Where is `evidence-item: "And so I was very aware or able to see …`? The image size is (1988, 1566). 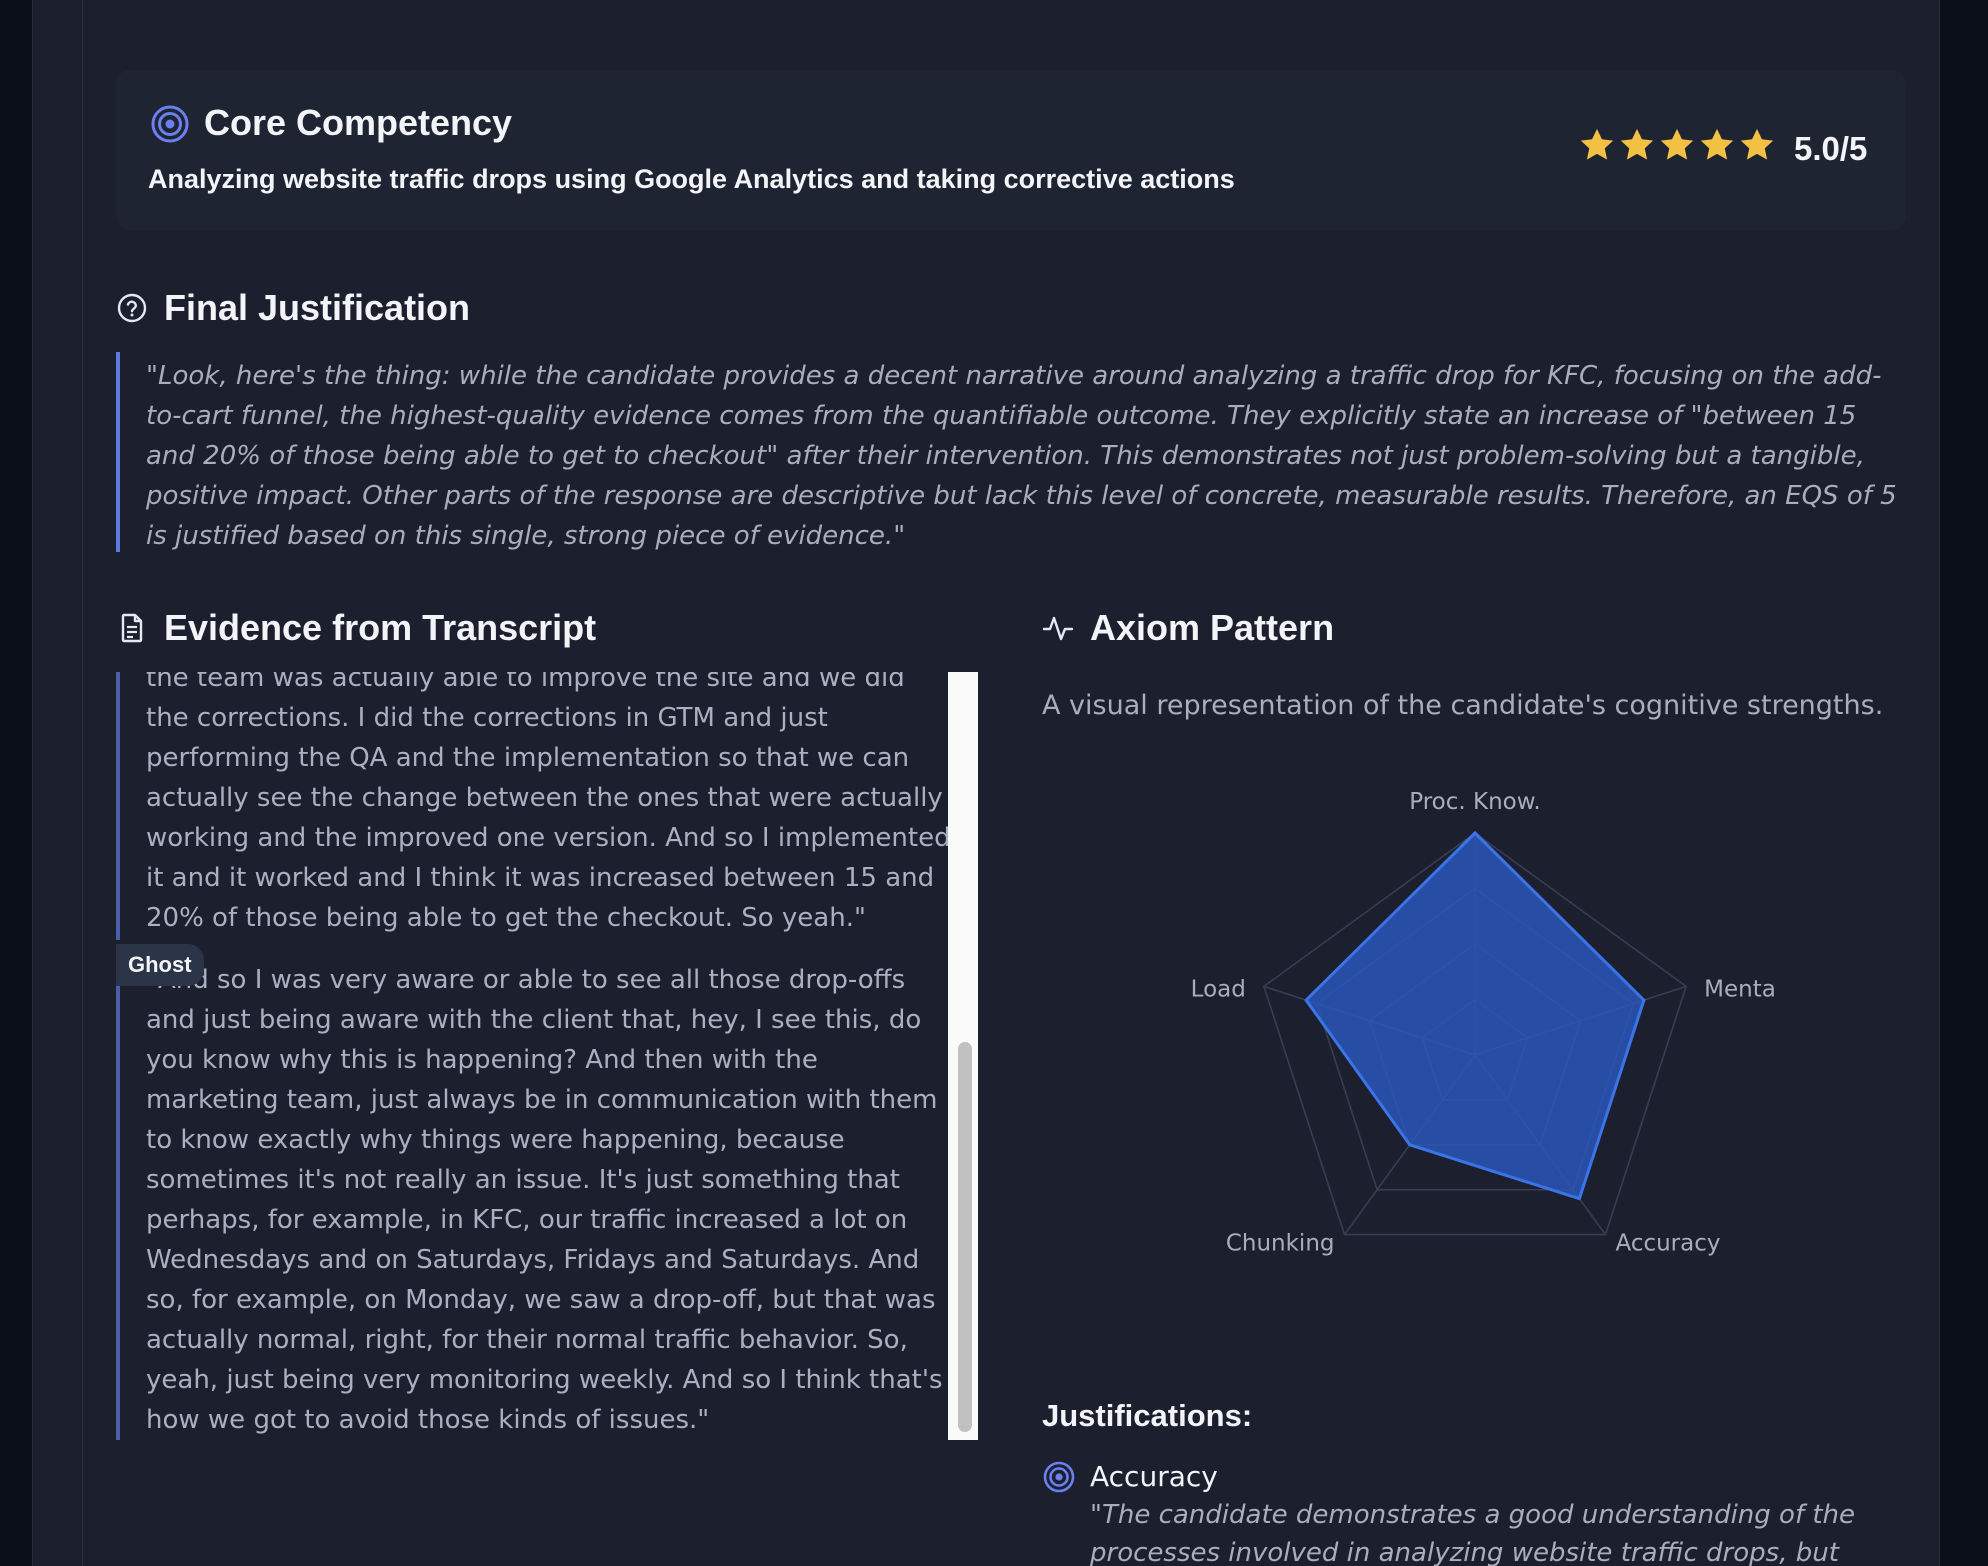
evidence-item: "And so I was very aware or able to see … is located at coordinates (534, 1200).